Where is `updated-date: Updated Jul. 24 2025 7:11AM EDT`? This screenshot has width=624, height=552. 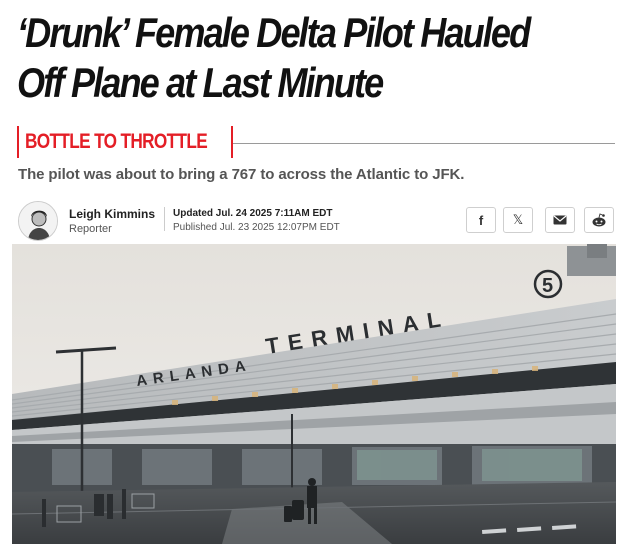
updated-date: Updated Jul. 24 2025 7:11AM EDT is located at coordinates (253, 213).